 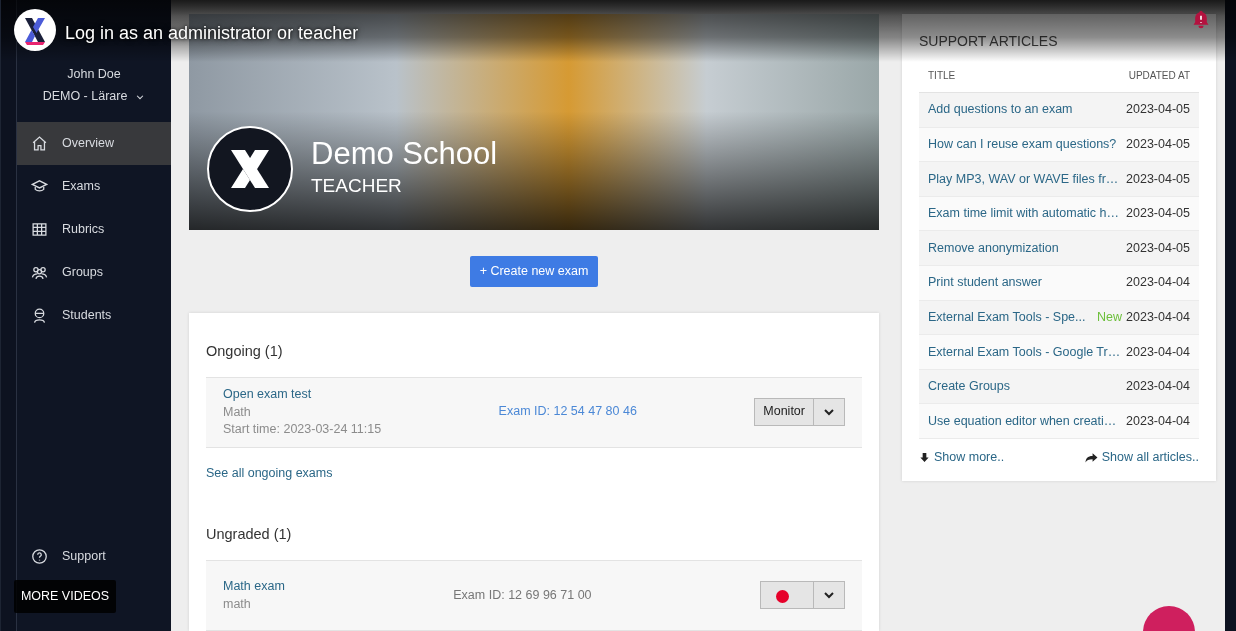 I want to click on panel-title: SUPPORT ARTICLES, so click(x=989, y=41).